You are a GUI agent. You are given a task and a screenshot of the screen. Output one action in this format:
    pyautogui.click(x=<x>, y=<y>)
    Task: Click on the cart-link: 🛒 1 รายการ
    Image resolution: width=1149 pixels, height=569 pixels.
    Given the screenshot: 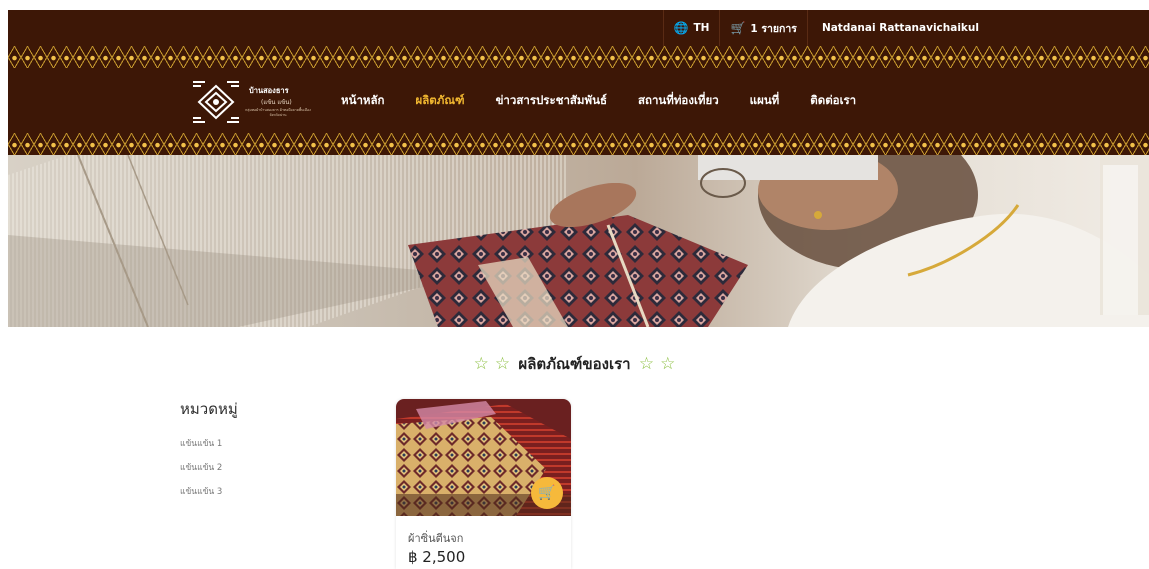 What is the action you would take?
    pyautogui.click(x=763, y=28)
    